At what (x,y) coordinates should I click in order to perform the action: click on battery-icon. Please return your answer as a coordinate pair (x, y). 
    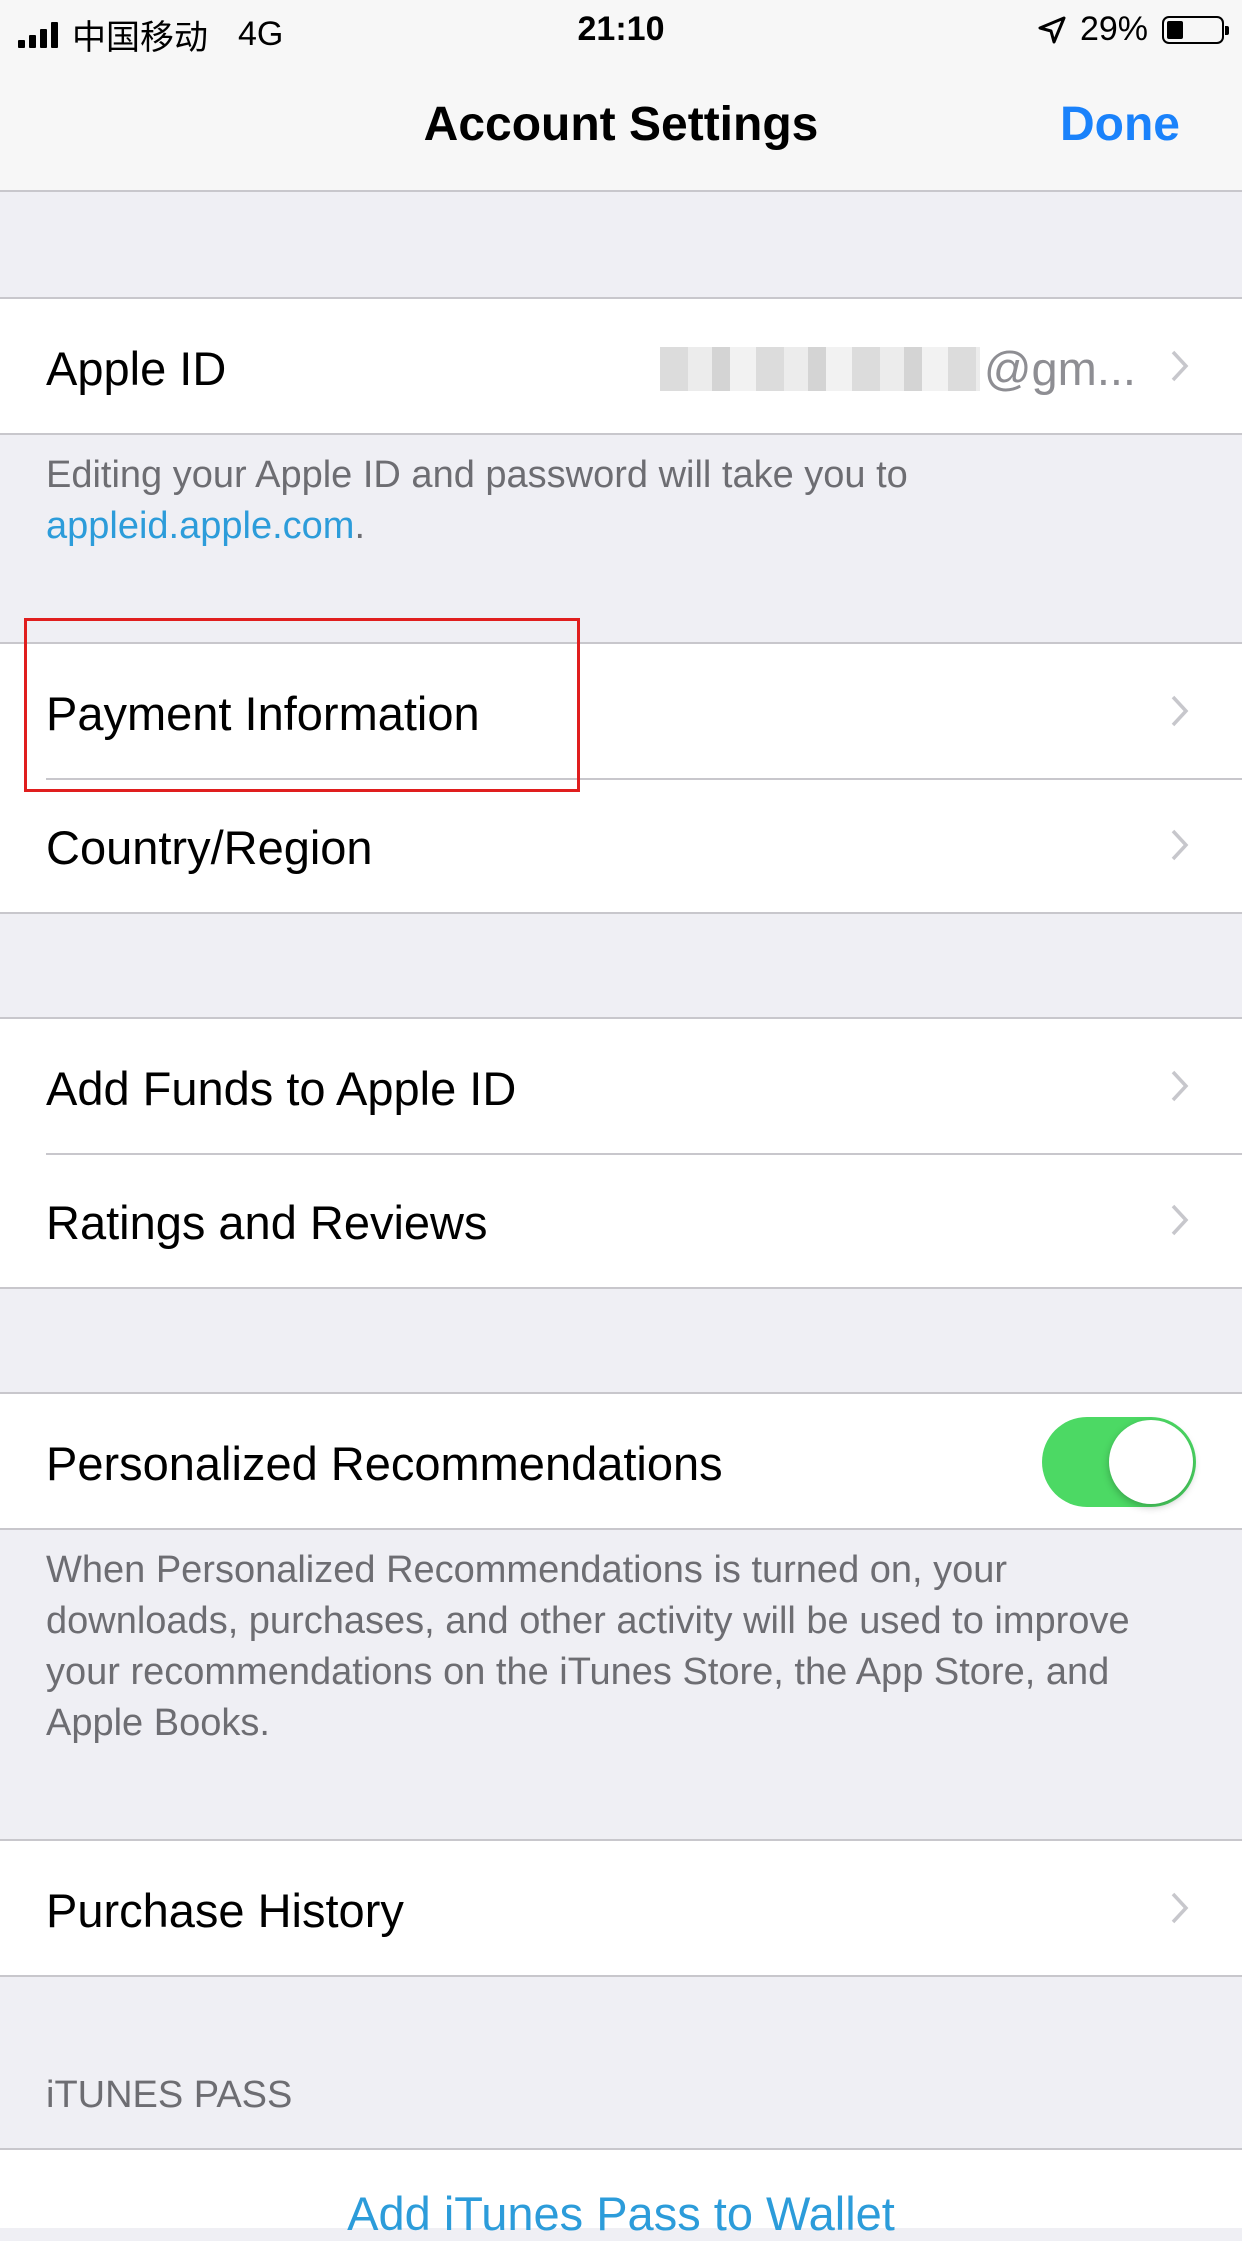
    Looking at the image, I should click on (1193, 30).